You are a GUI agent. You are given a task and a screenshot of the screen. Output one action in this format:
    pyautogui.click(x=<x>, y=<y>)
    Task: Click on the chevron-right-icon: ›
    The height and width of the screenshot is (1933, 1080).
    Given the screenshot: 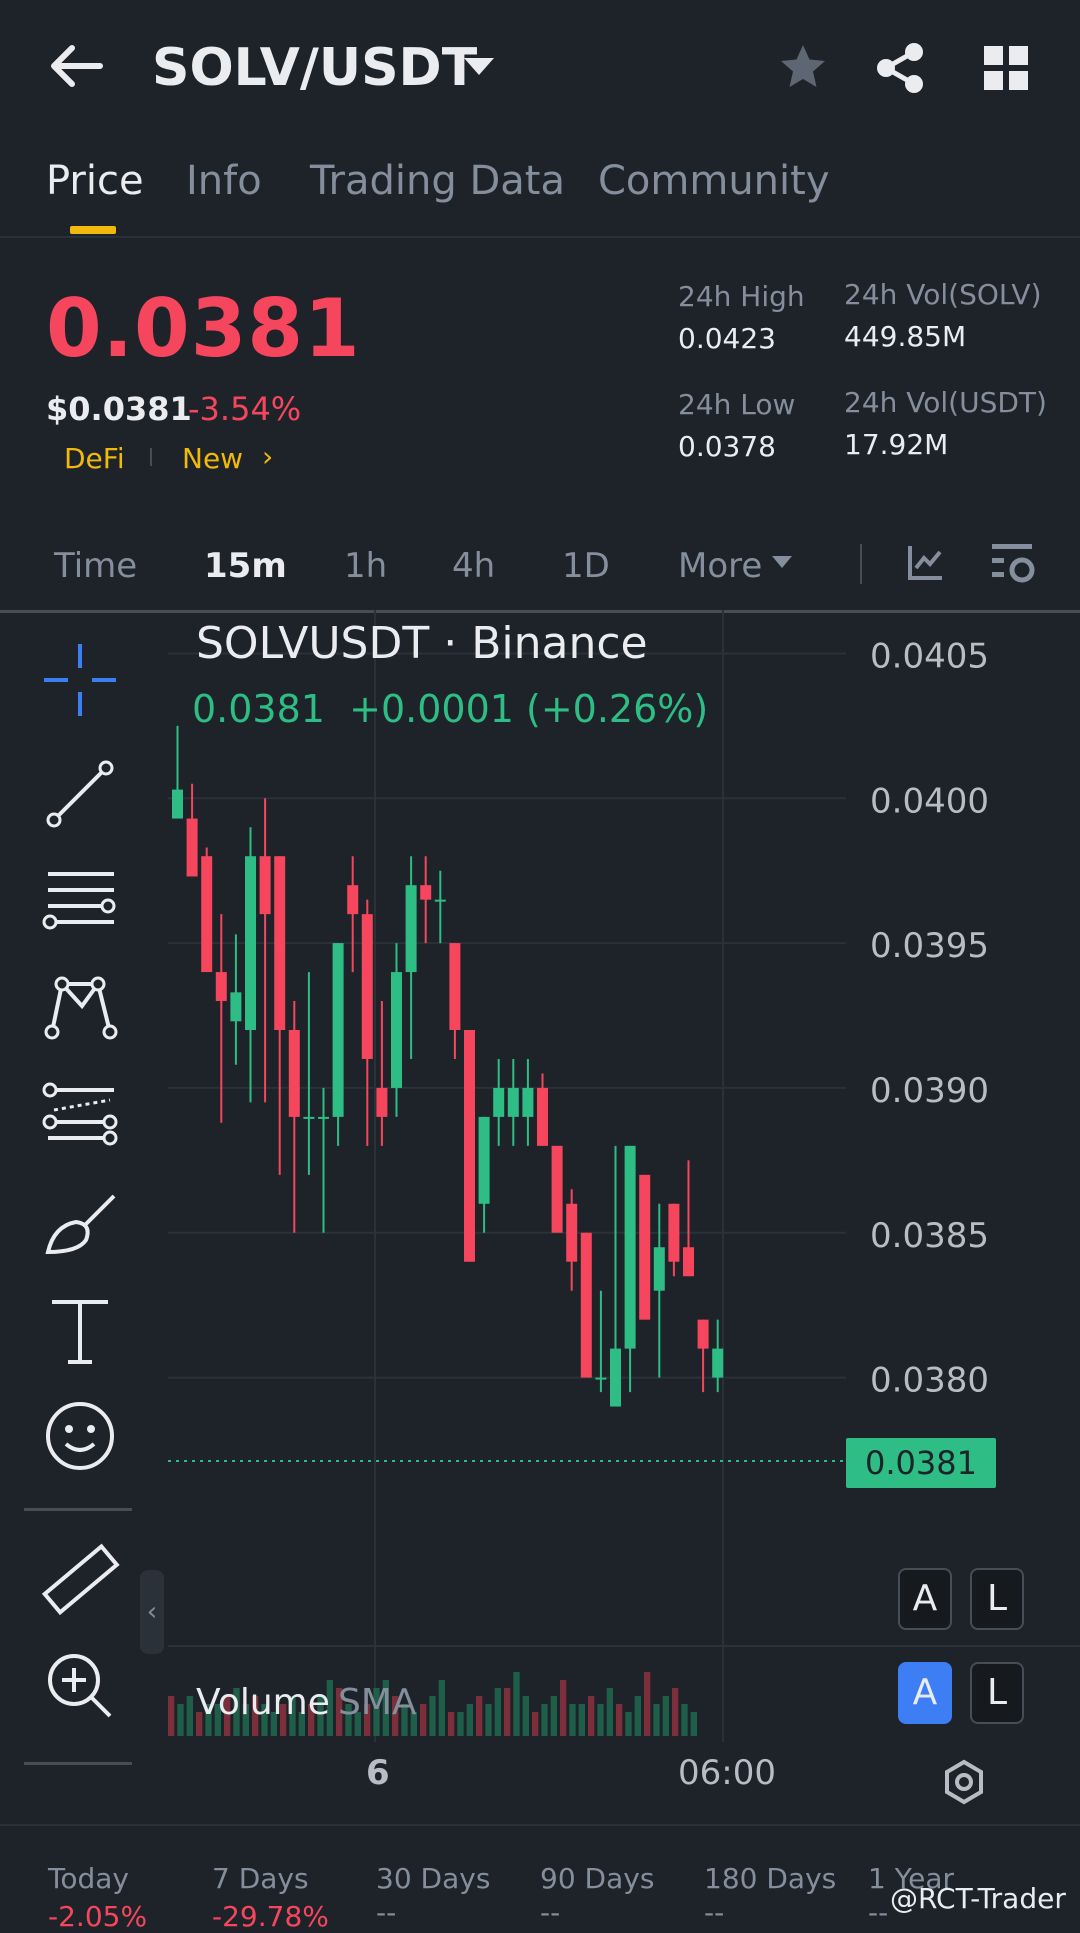 What is the action you would take?
    pyautogui.click(x=267, y=456)
    